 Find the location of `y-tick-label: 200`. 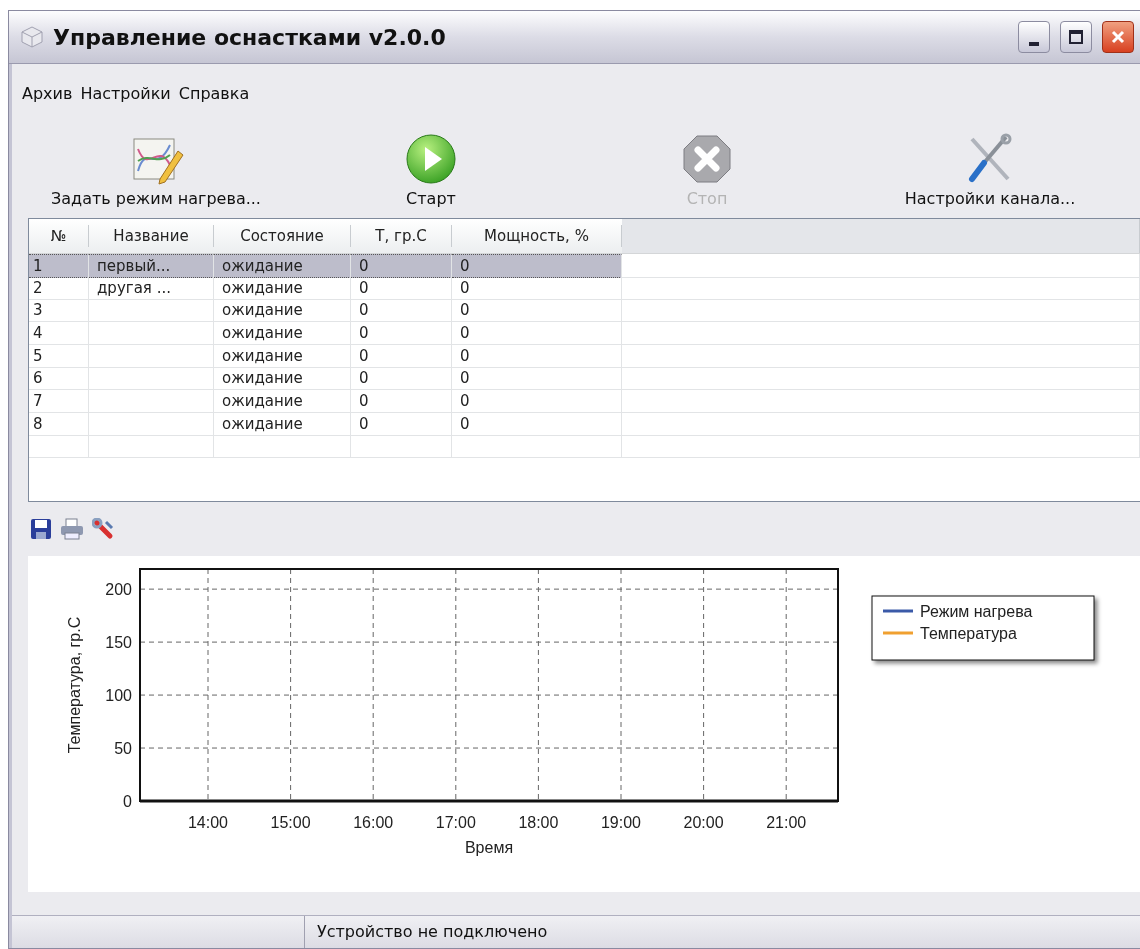

y-tick-label: 200 is located at coordinates (118, 590).